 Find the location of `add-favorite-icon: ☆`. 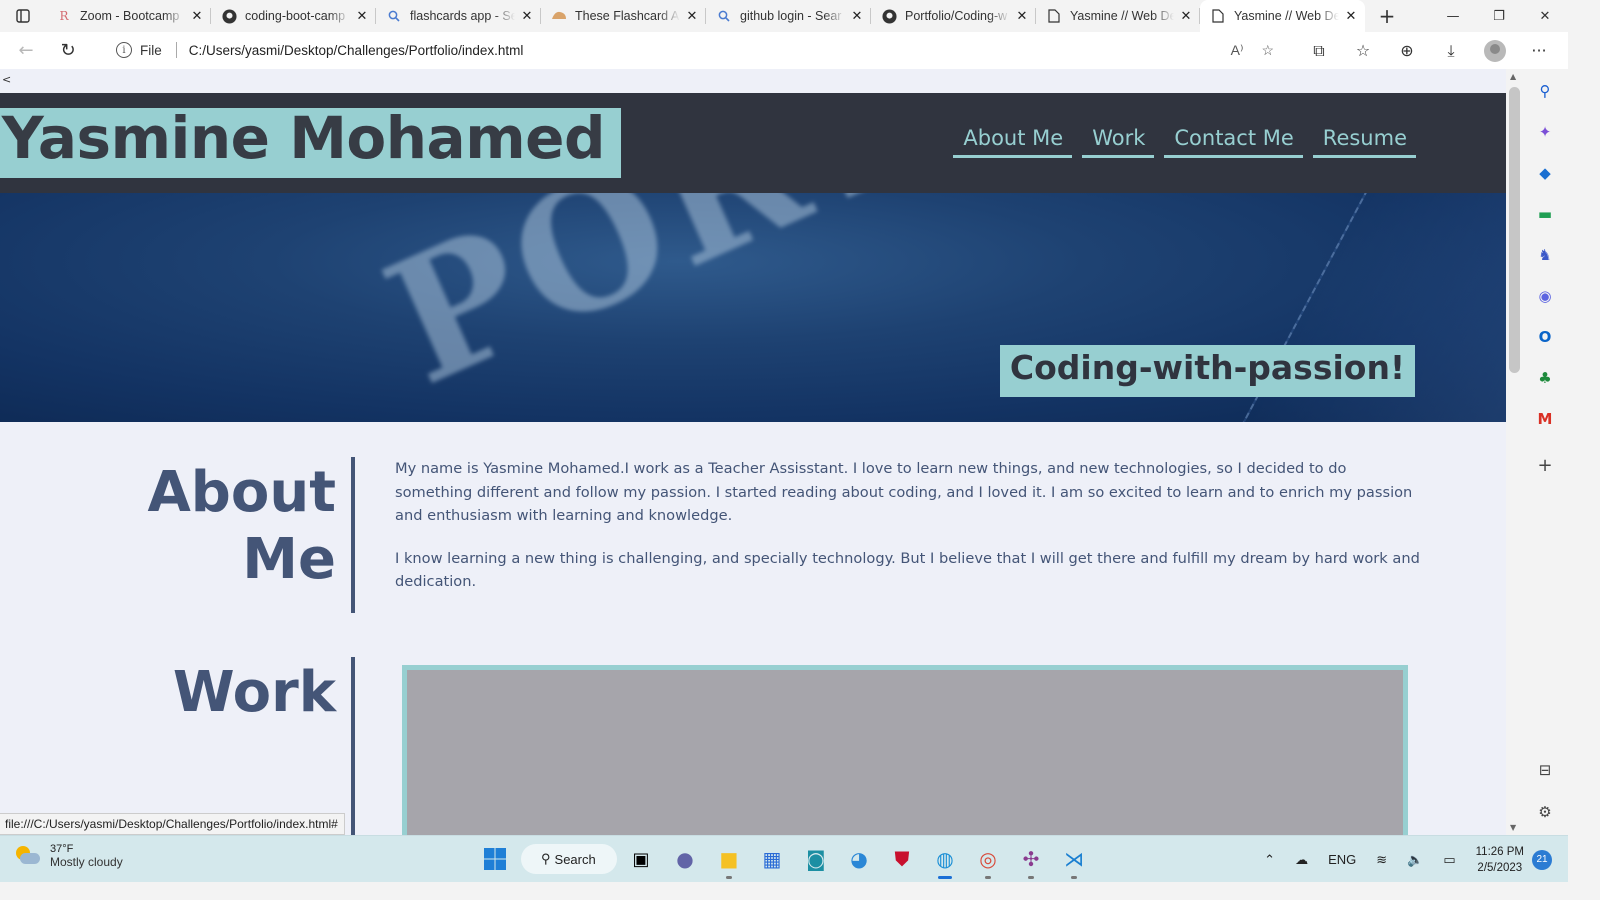

add-favorite-icon: ☆ is located at coordinates (1267, 50).